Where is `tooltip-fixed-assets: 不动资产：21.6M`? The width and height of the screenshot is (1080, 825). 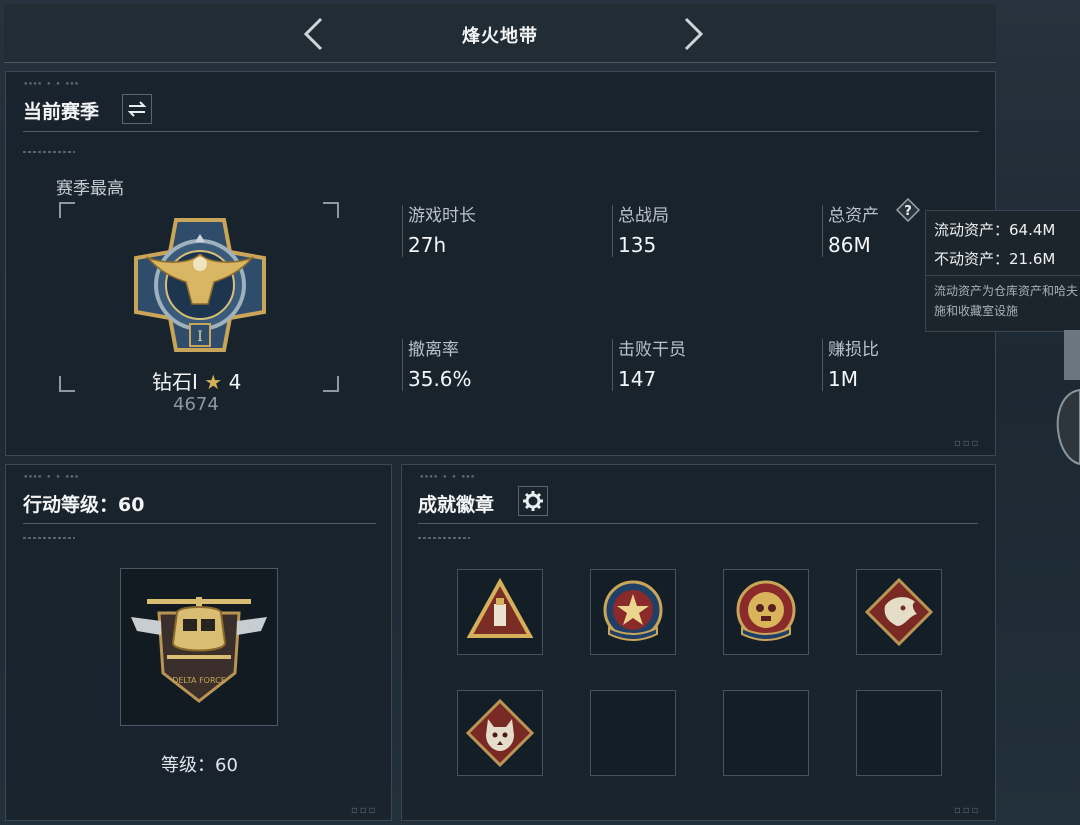
tooltip-fixed-assets: 不动资产：21.6M is located at coordinates (995, 259).